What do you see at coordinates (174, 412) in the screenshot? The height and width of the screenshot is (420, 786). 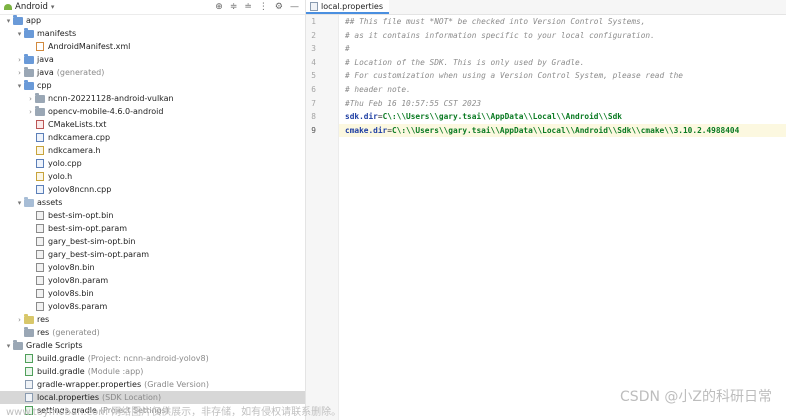 I see `watermark-source: www.toymoban.com 网络图片仅供展示，非存储，如有侵权请联系删除。` at bounding box center [174, 412].